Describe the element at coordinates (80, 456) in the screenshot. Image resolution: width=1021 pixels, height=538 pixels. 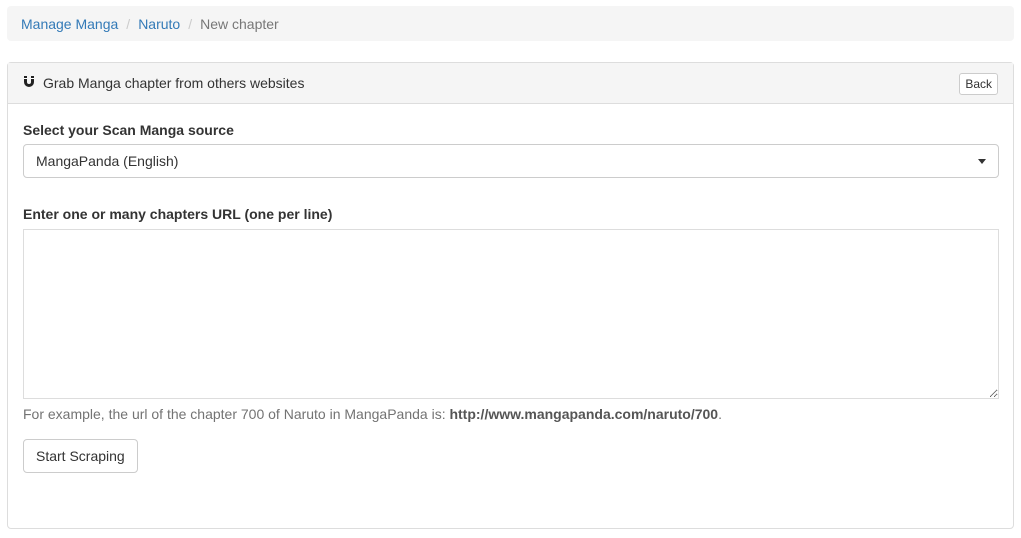
I see `start-scraping-button: Start Scraping` at that location.